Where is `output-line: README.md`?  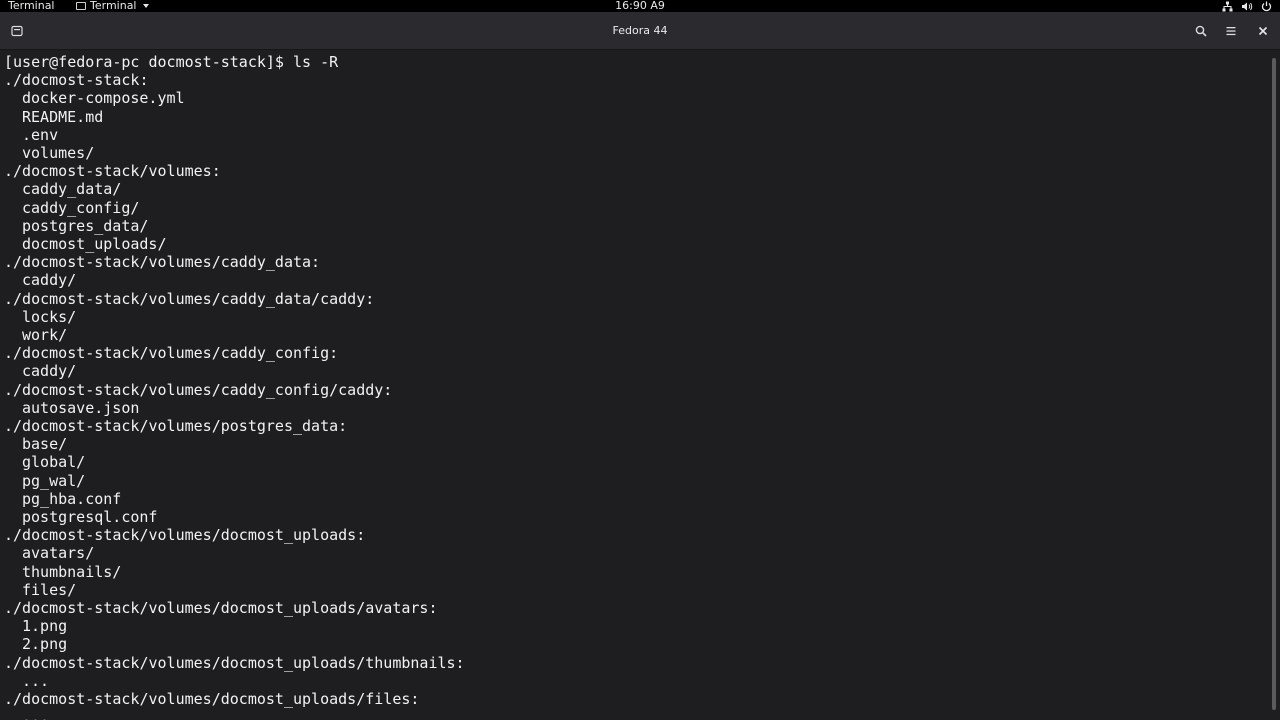
output-line: README.md is located at coordinates (62, 117).